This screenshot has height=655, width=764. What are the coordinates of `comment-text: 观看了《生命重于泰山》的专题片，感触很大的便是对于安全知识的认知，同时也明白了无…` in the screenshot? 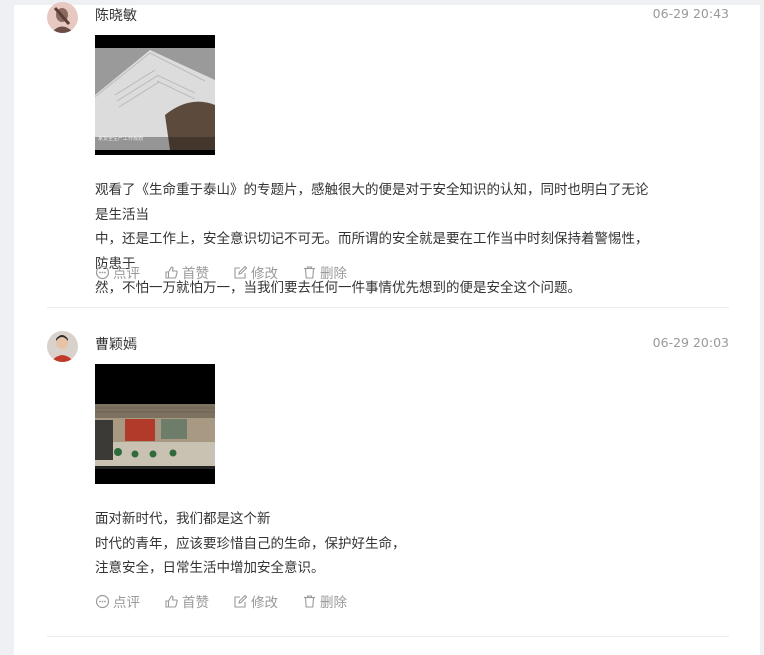 It's located at (372, 239).